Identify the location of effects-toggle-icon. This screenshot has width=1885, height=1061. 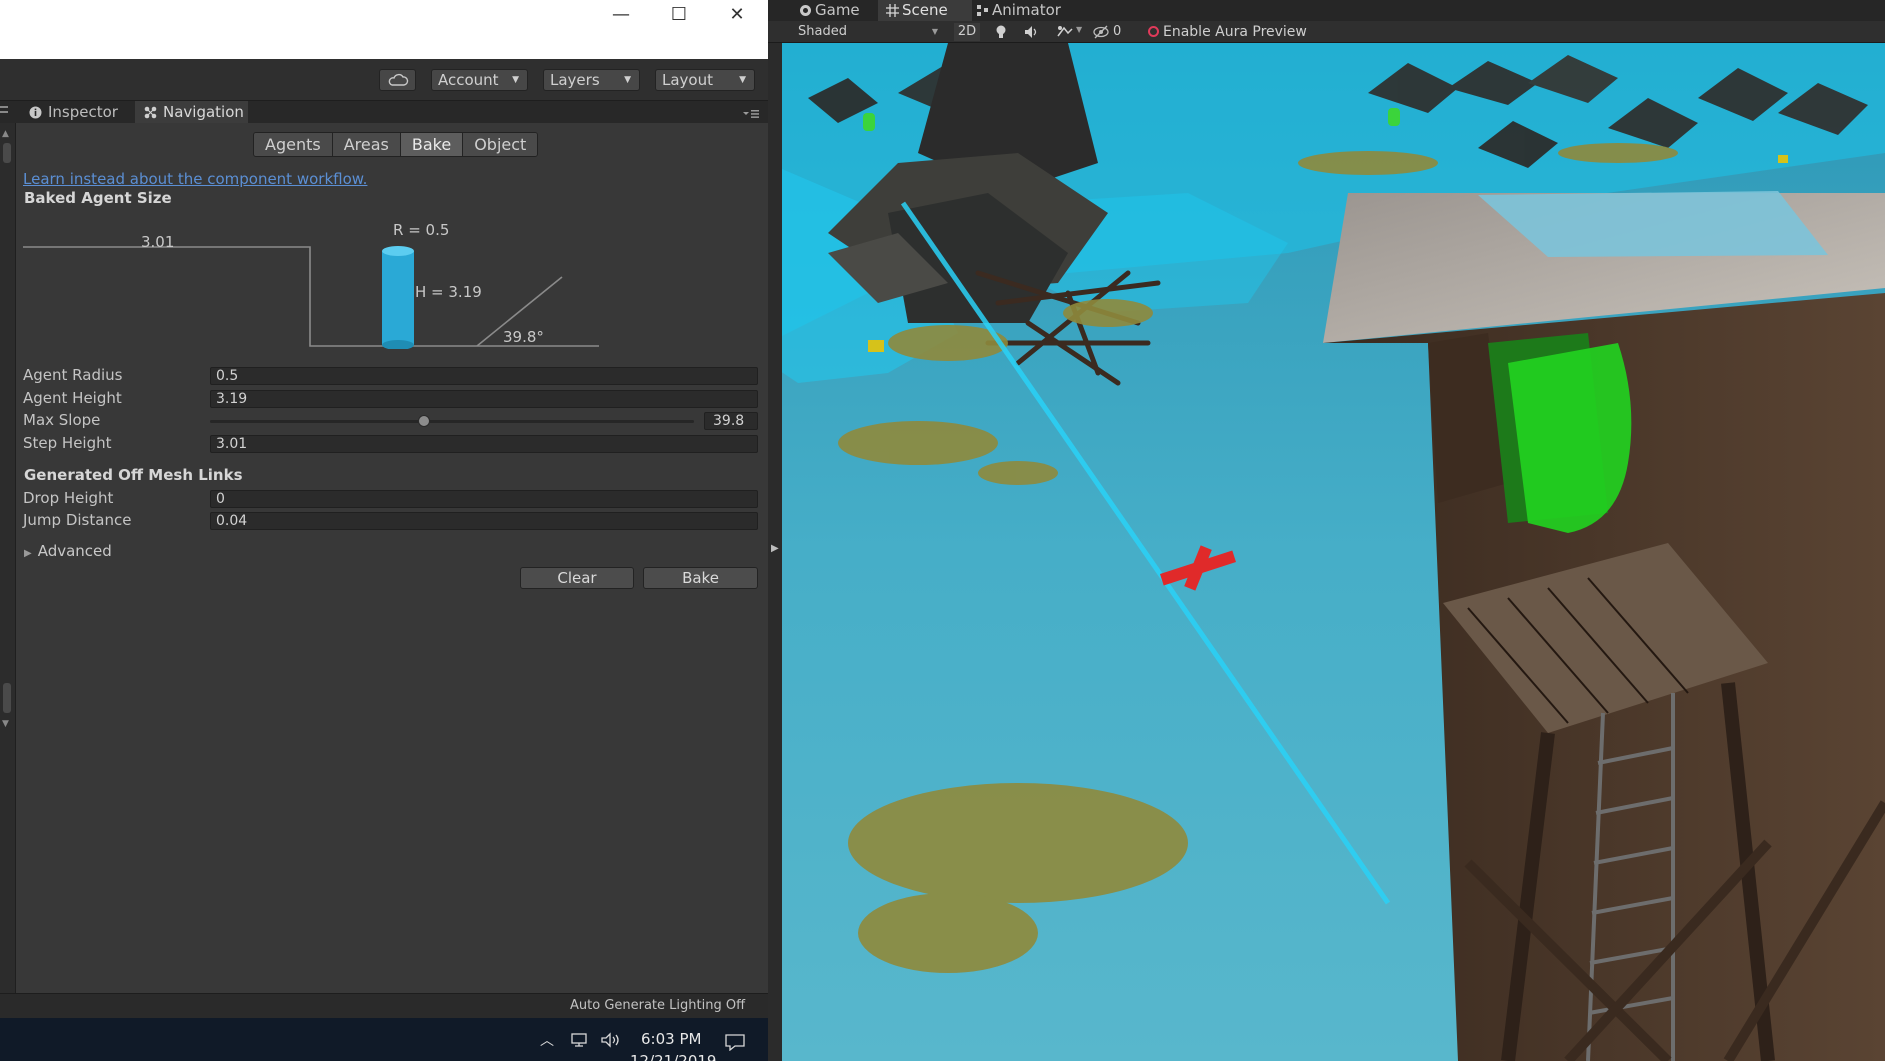
(1065, 32).